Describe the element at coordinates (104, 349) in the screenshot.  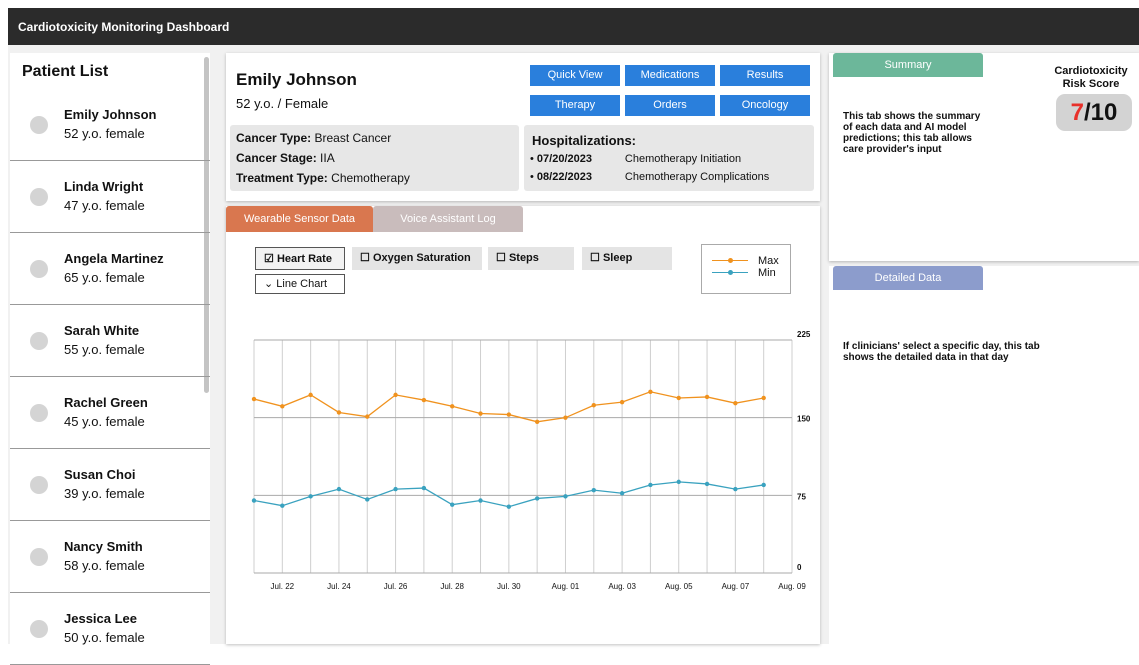
I see `patient-list-info: 55 y.o. female` at that location.